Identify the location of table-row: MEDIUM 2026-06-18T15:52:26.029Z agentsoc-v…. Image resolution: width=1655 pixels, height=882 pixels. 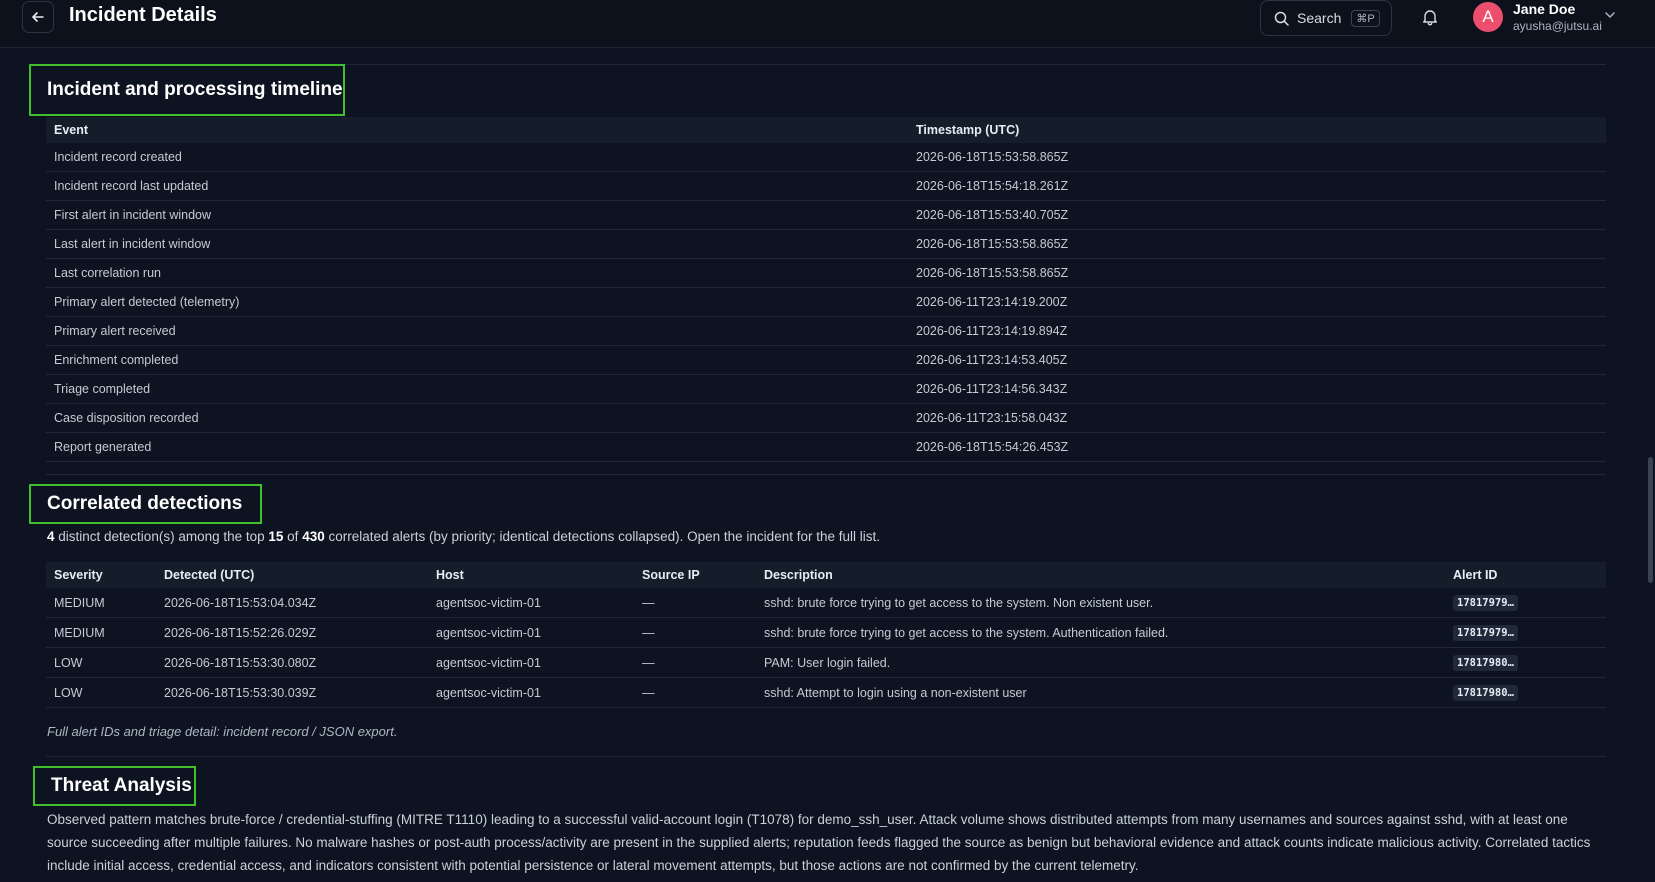
(826, 632).